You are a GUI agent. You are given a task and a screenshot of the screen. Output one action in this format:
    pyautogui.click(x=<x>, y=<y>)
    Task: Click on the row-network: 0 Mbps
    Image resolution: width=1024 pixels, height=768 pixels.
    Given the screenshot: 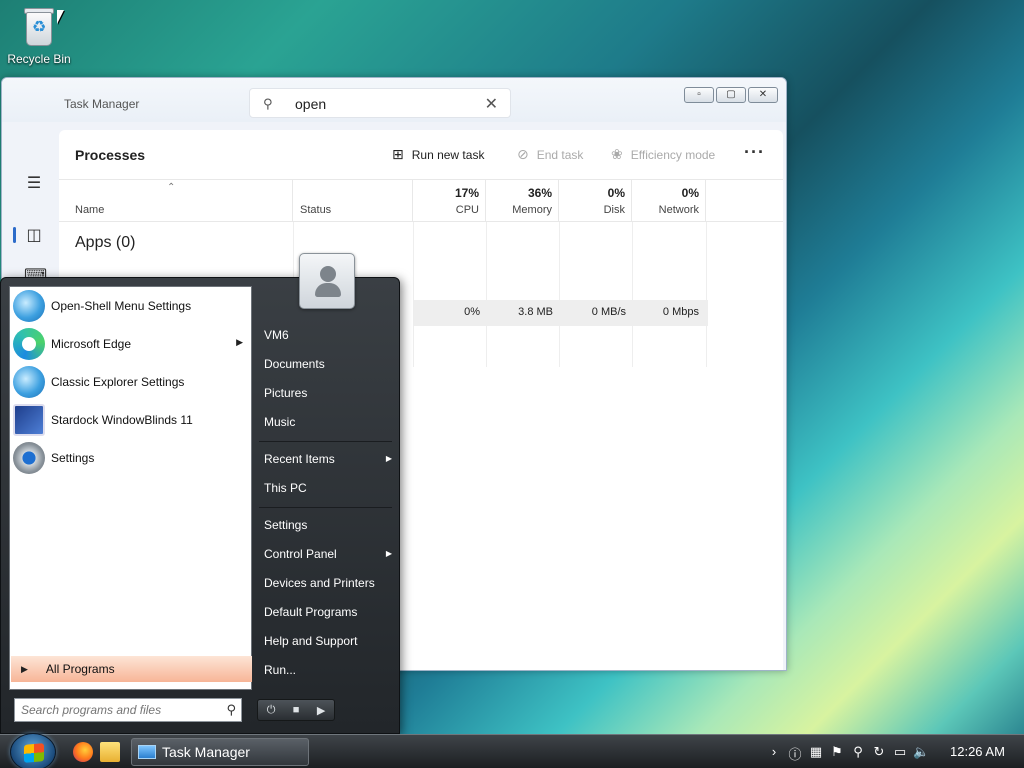 What is the action you would take?
    pyautogui.click(x=680, y=312)
    